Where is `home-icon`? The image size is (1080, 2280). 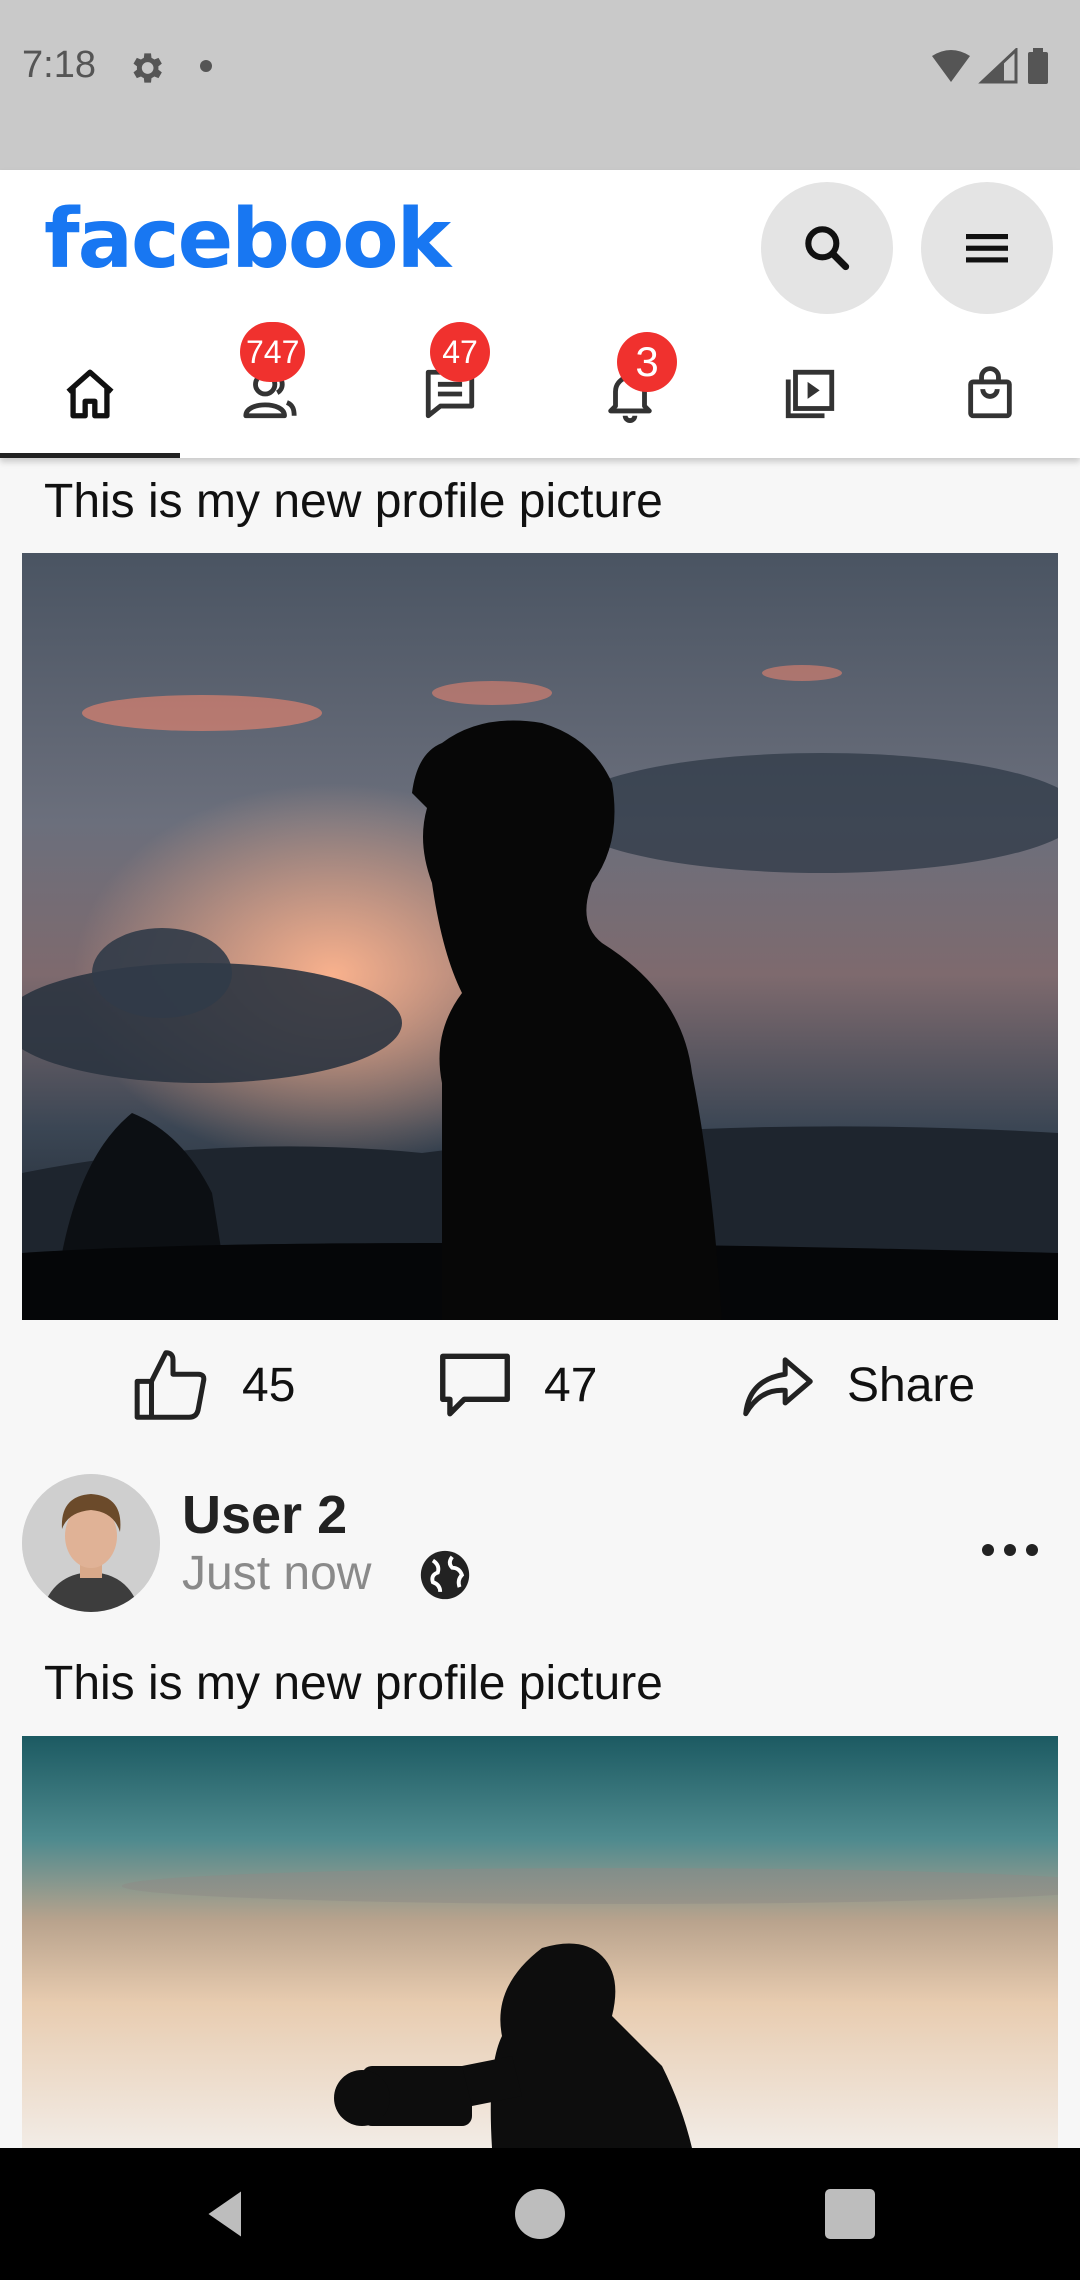
home-icon is located at coordinates (90, 394).